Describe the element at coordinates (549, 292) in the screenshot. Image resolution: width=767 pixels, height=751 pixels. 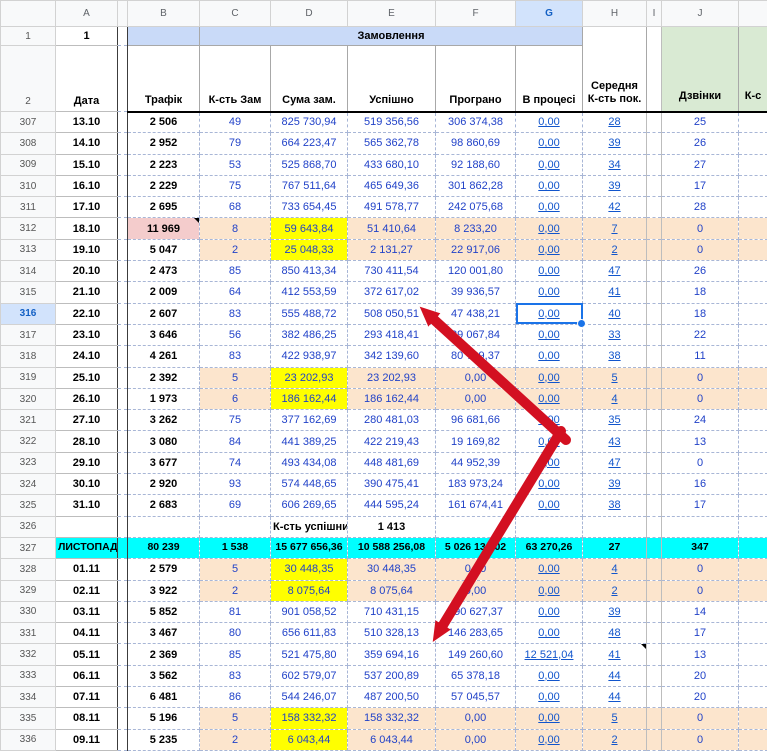
I see `cell-inprogress-315: 0,00` at that location.